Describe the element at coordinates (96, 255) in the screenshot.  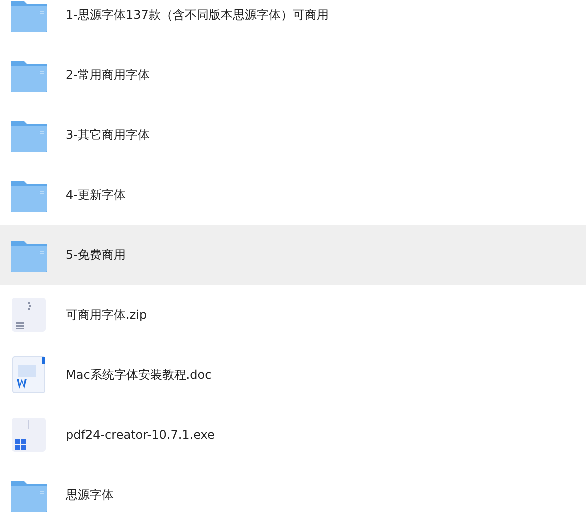
I see `file-name: 5-免费商用` at that location.